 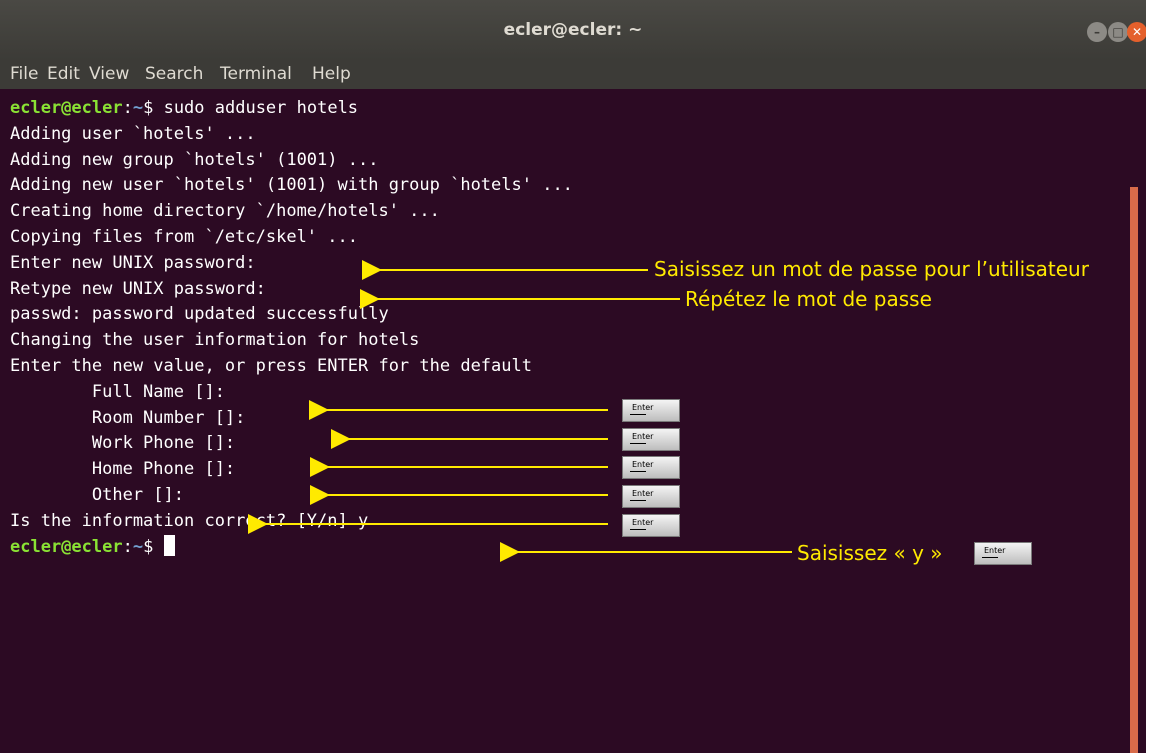 I want to click on confirm-note: Saisissez « y », so click(x=870, y=553).